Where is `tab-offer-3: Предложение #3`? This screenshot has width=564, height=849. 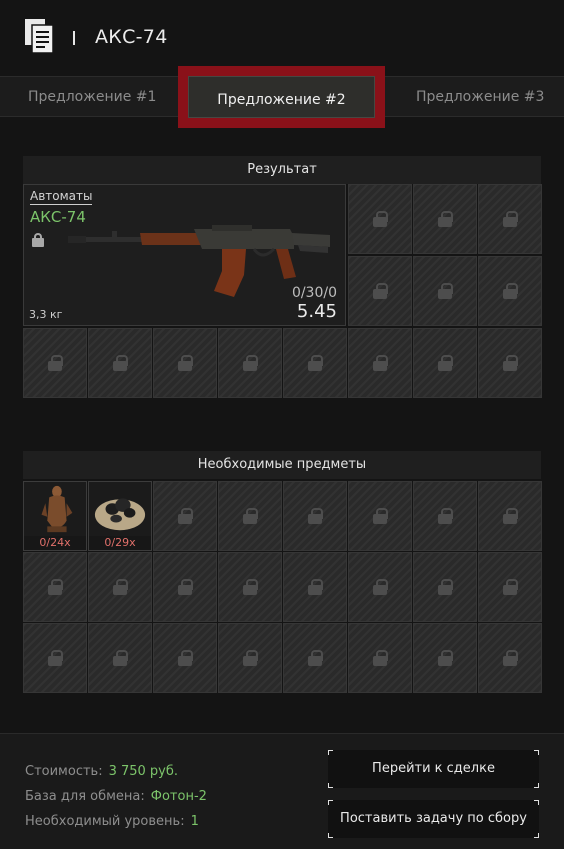 tab-offer-3: Предложение #3 is located at coordinates (480, 97).